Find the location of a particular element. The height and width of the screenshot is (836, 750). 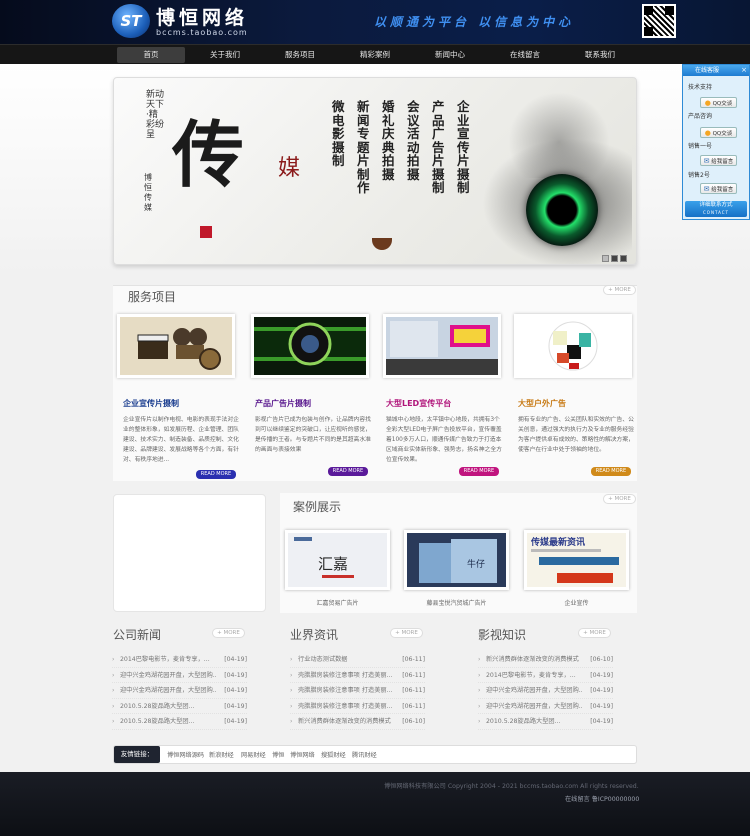

icp-text: 在线留言 鲁ICP00000000 is located at coordinates (602, 798).